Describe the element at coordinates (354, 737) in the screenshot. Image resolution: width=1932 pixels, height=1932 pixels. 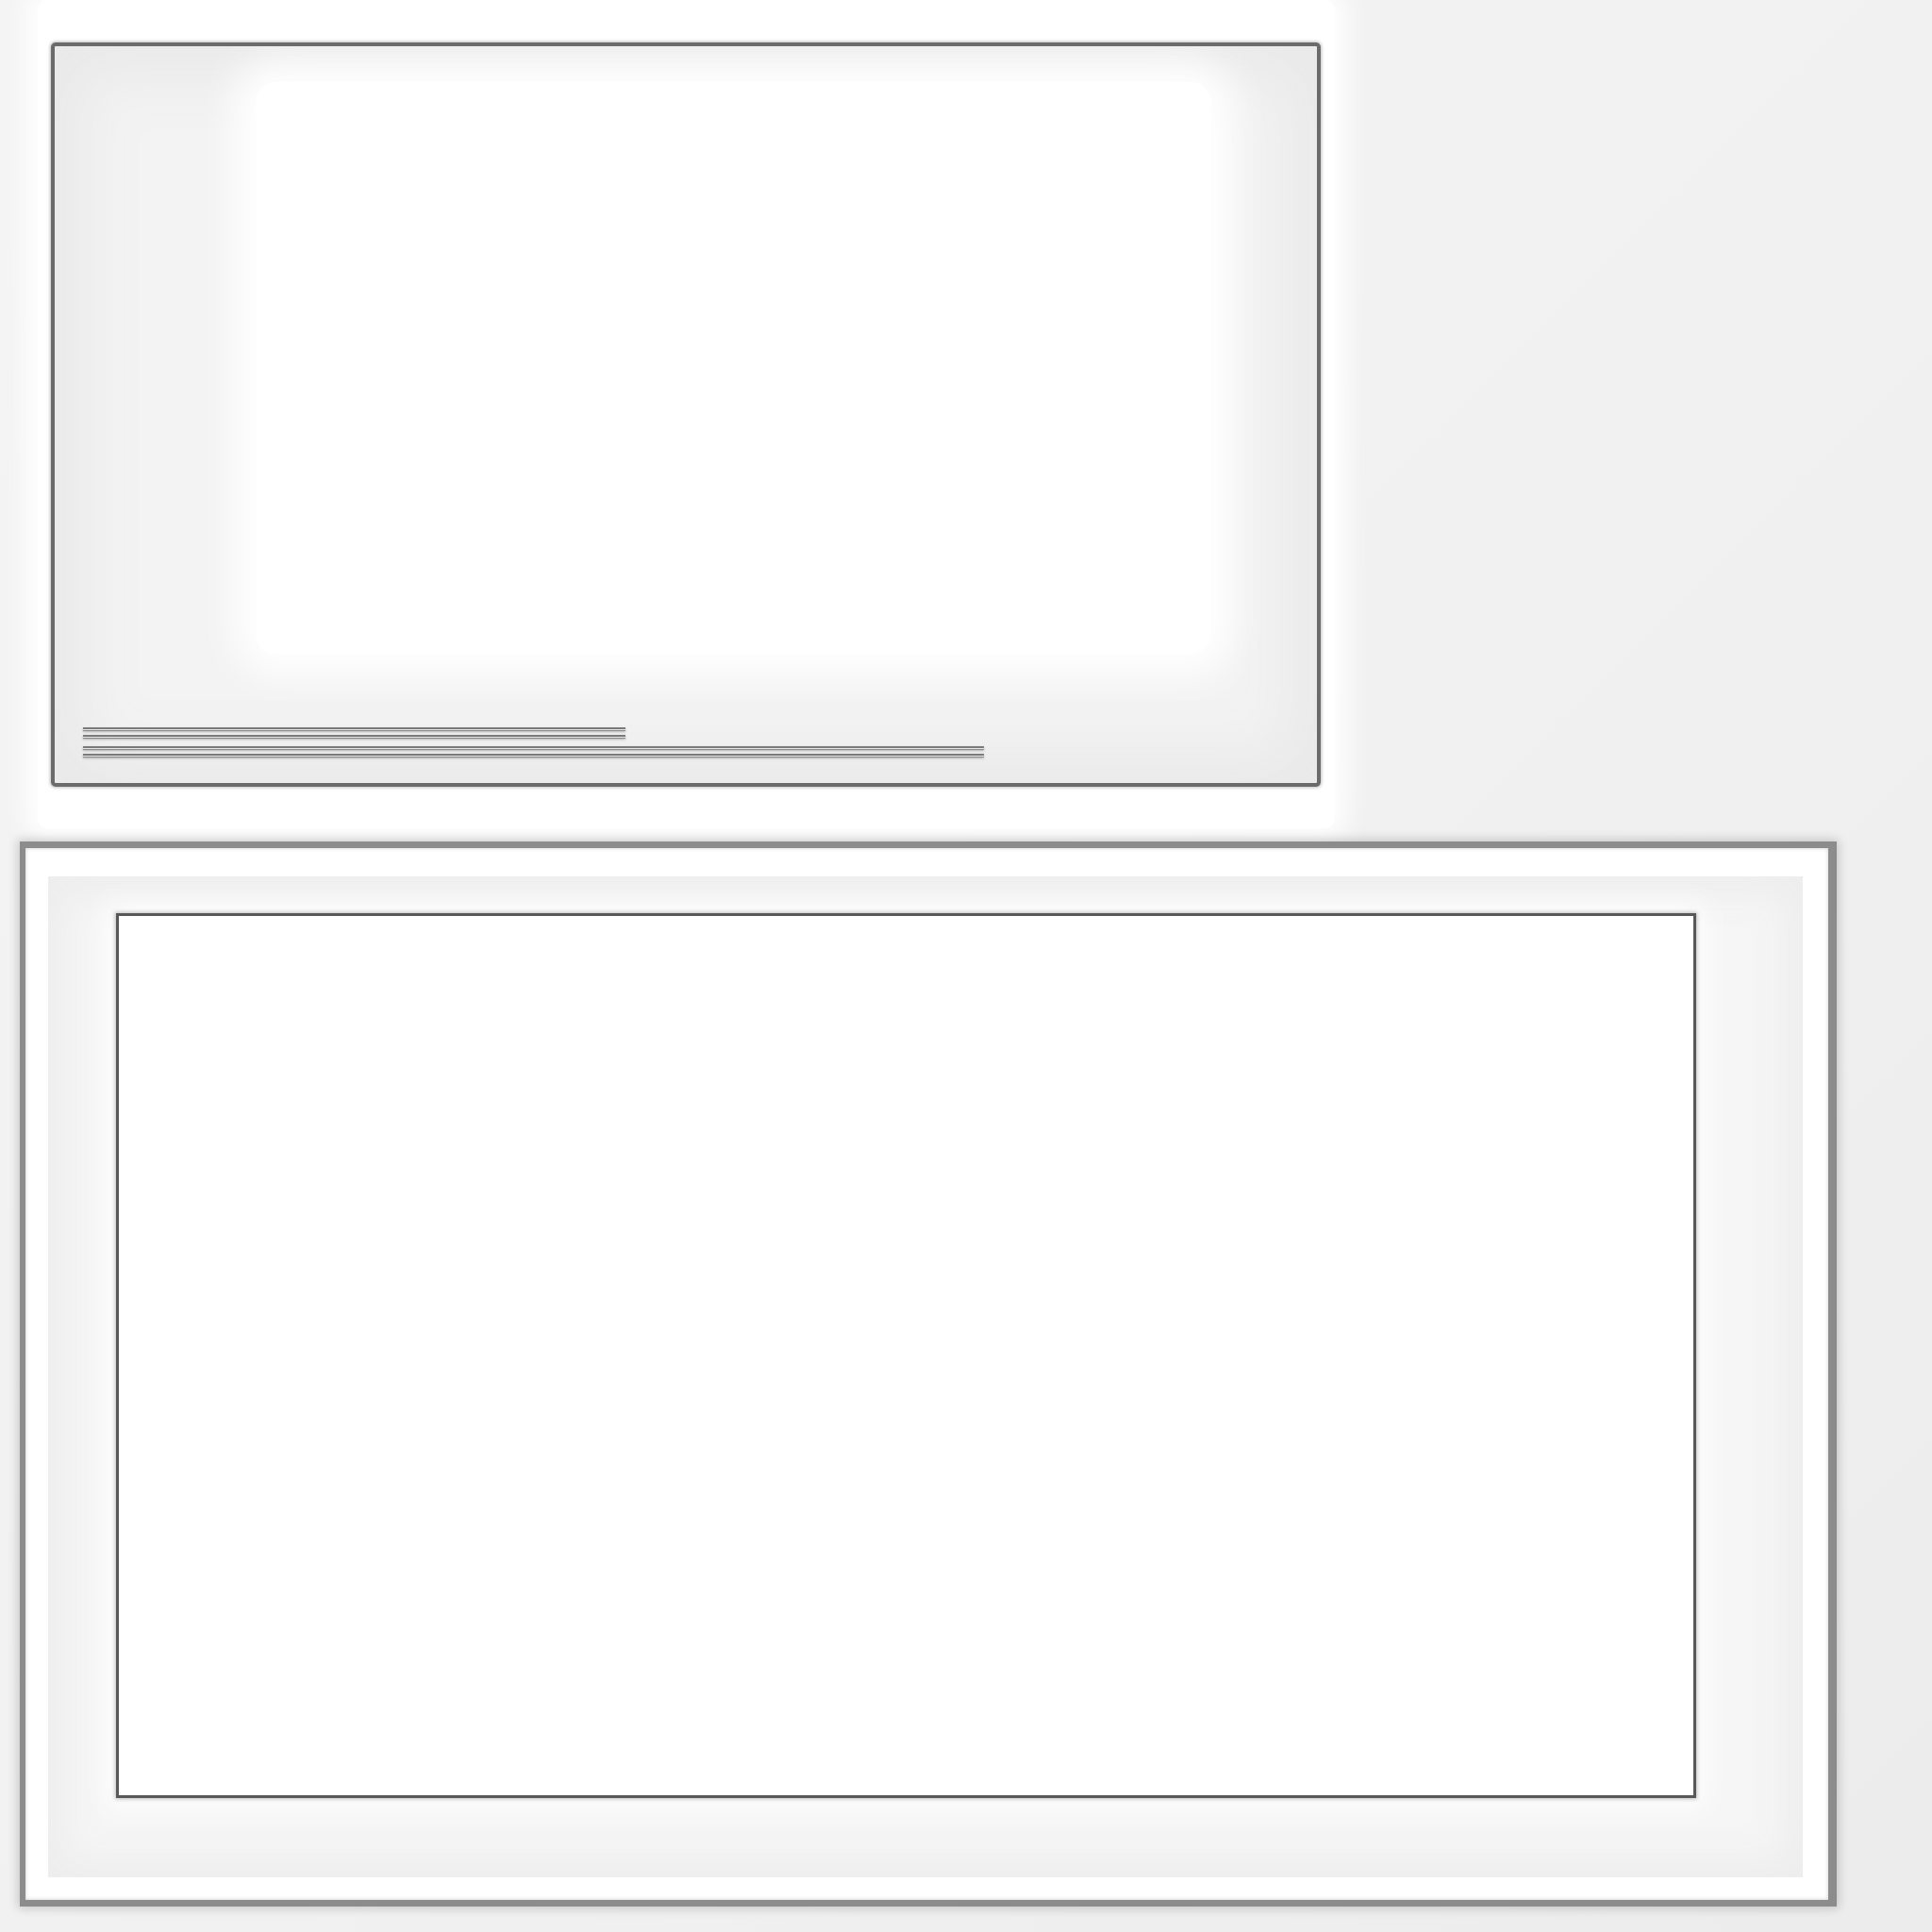
I see `progress-track-primary-shadow` at that location.